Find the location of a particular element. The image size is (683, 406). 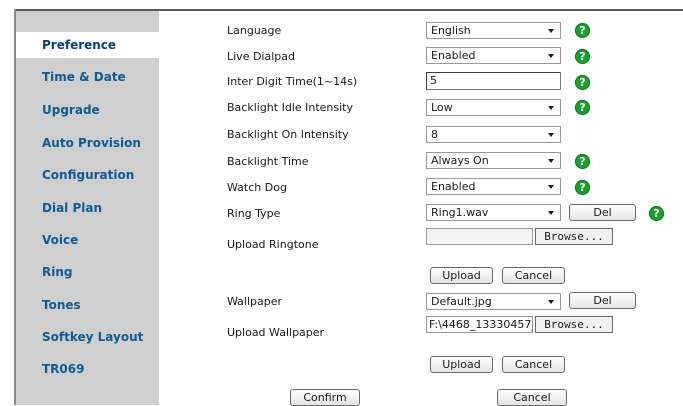

watch-dog-label: Watch Dog is located at coordinates (257, 187).